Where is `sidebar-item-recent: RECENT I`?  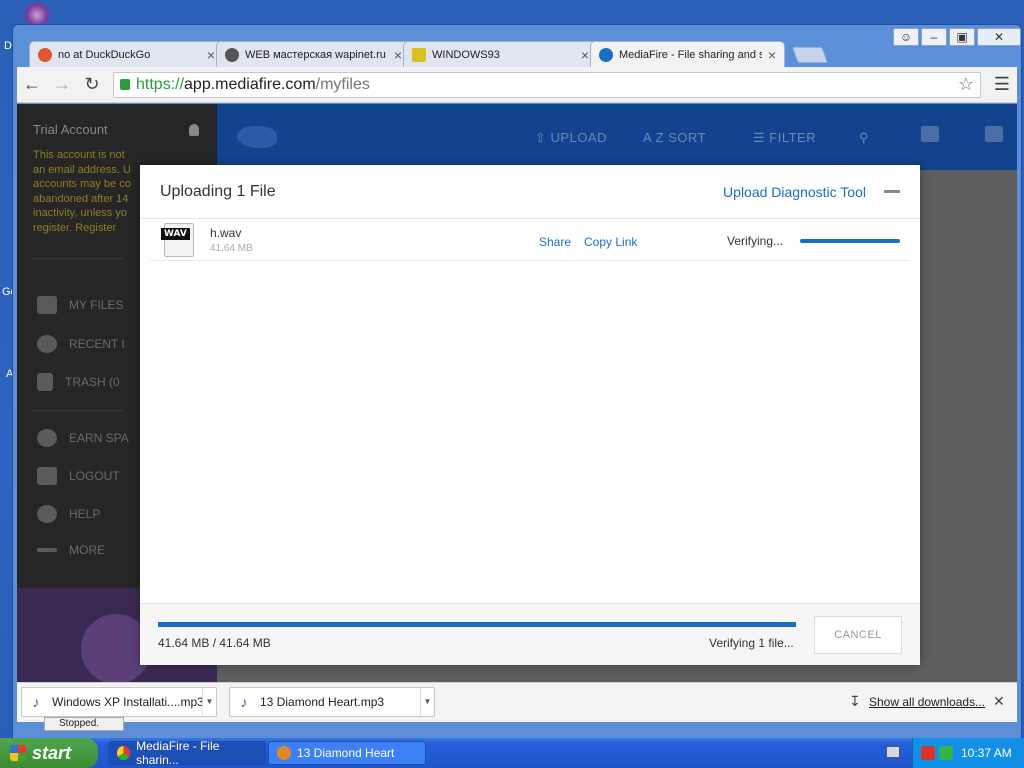
sidebar-item-recent: RECENT I is located at coordinates (81, 344).